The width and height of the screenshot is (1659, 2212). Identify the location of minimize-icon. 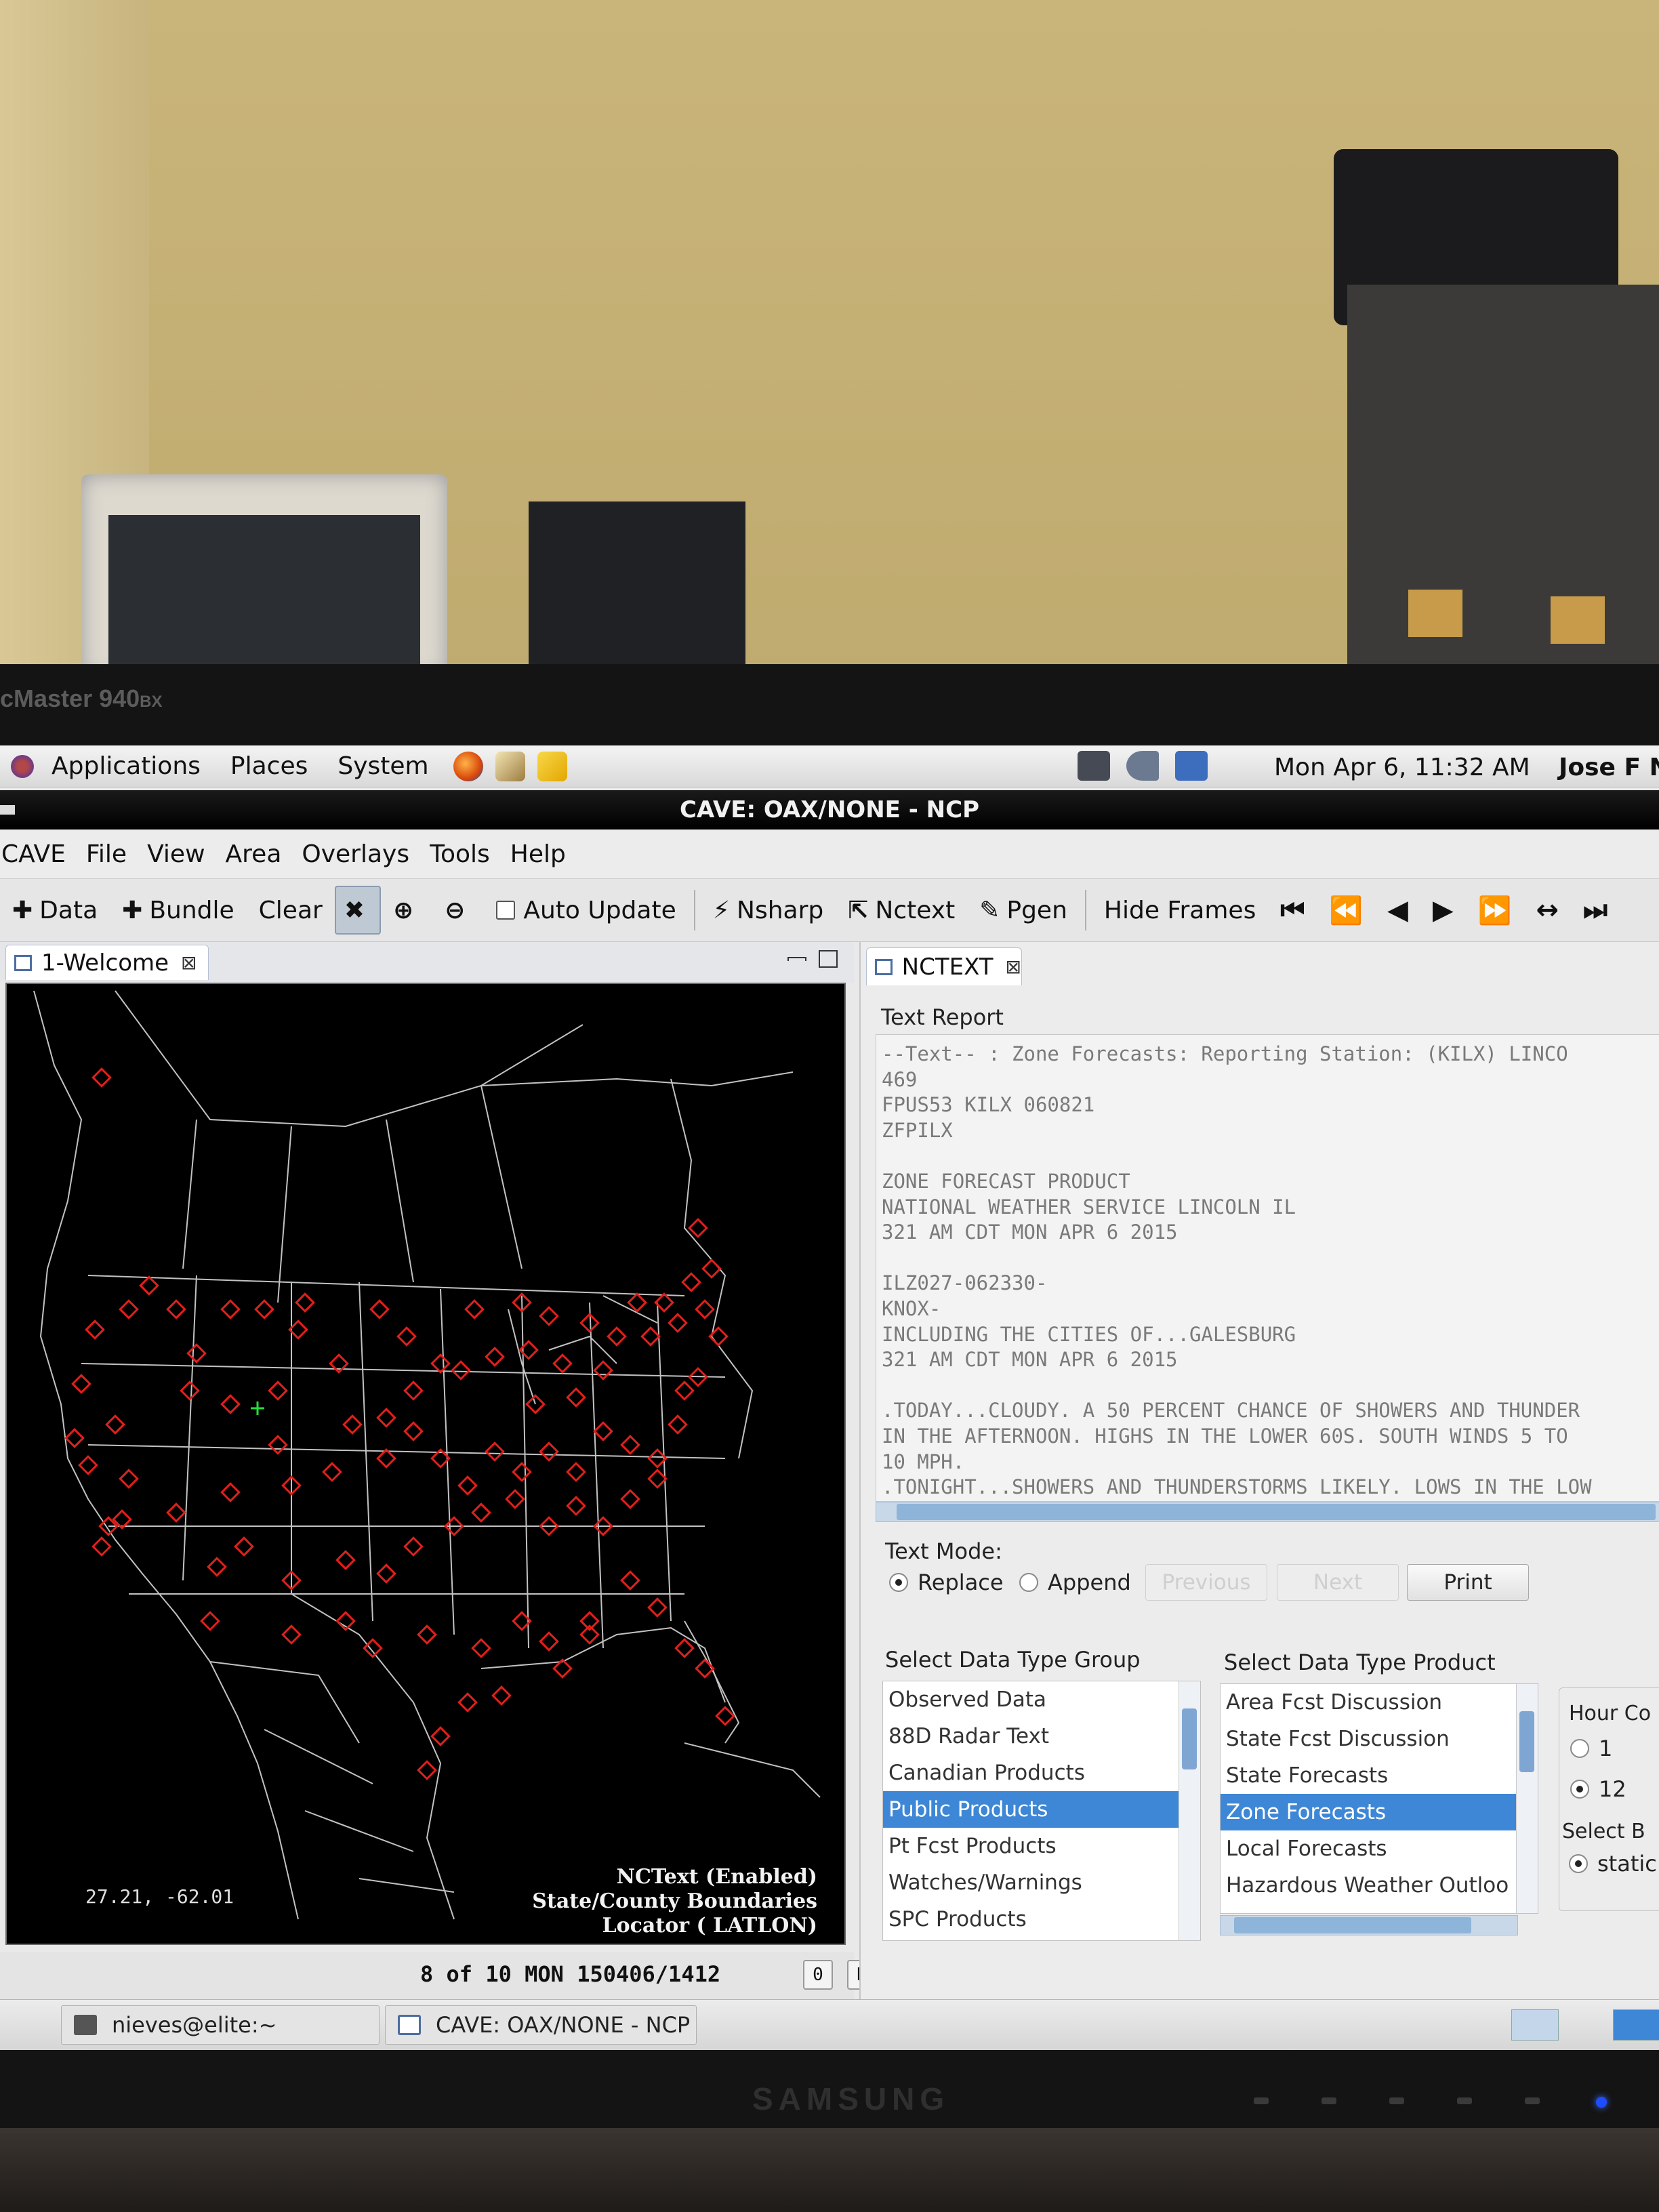
(796, 959).